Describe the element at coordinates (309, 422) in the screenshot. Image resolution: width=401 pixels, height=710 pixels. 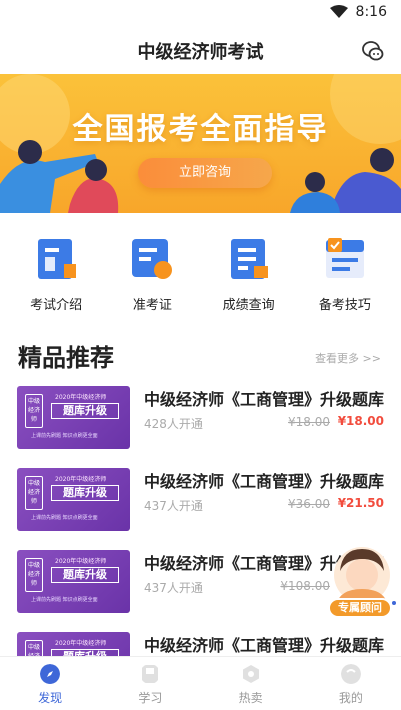
I see `course-old-price: ¥18.00` at that location.